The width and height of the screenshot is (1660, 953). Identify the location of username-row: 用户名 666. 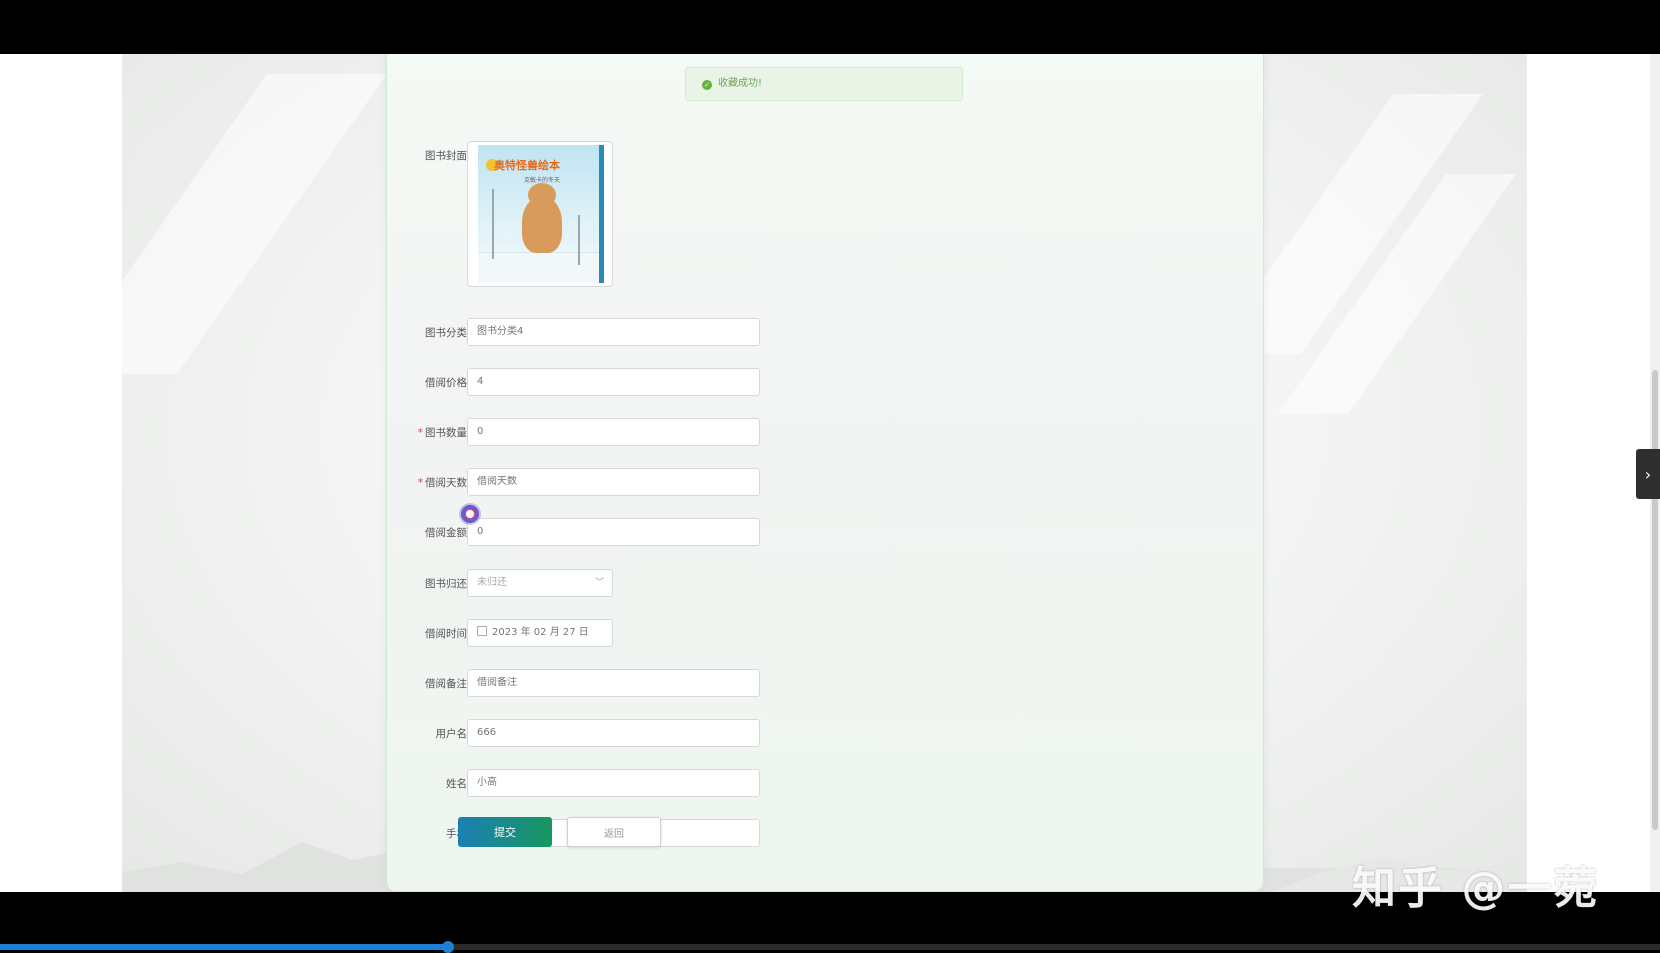
(825, 734).